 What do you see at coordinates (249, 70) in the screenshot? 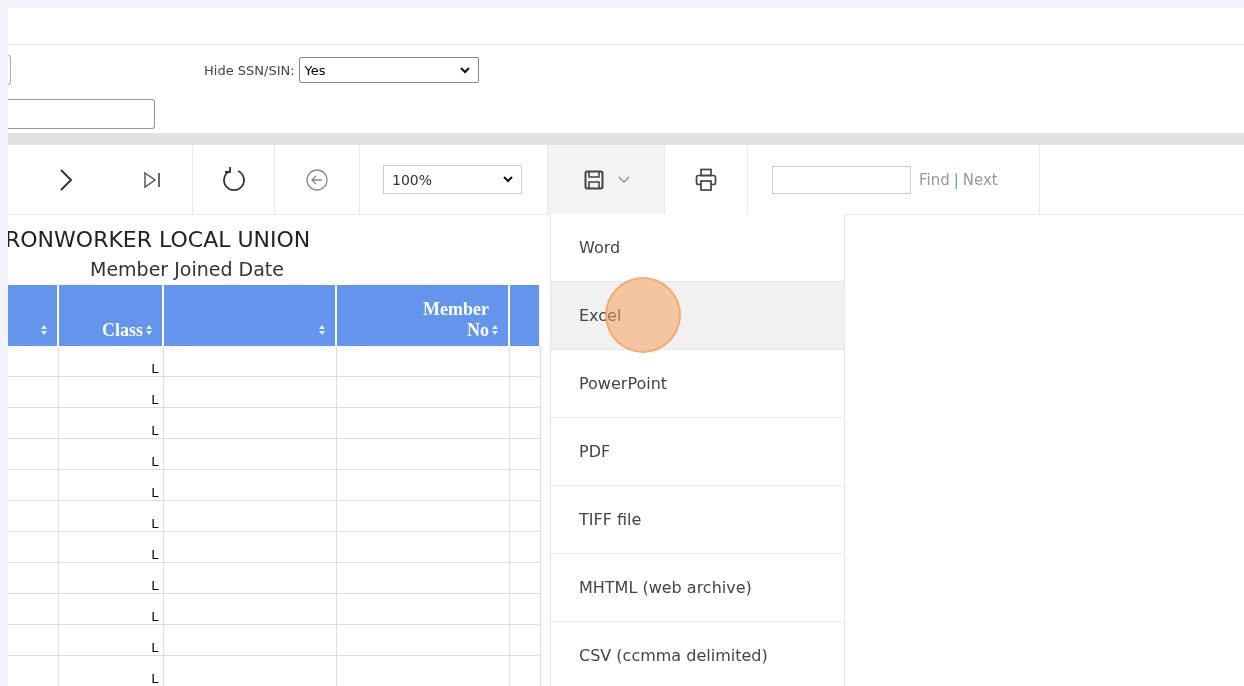
I see `hide-ssn-label: Hide SSN/SIN:` at bounding box center [249, 70].